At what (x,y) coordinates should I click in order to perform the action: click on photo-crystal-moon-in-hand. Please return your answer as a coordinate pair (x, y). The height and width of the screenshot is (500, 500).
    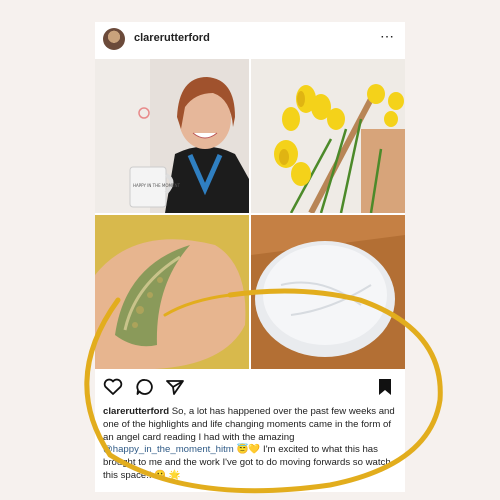
    Looking at the image, I should click on (172, 292).